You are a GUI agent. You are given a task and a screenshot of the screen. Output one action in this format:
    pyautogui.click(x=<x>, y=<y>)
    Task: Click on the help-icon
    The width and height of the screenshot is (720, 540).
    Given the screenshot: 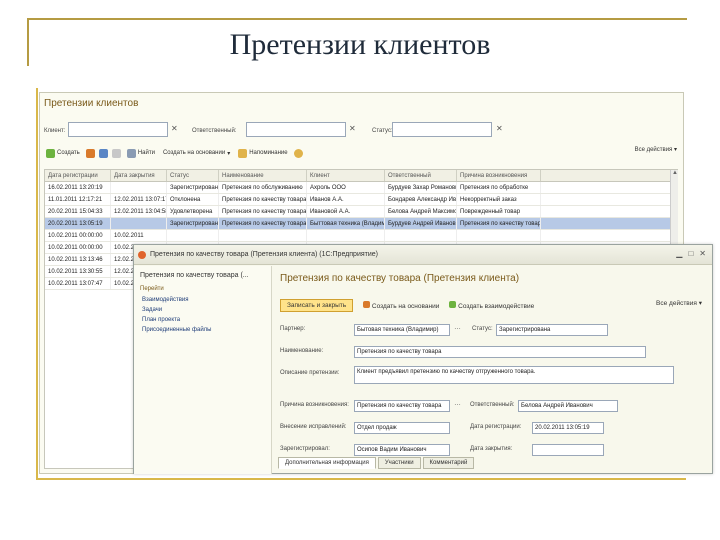 What is the action you would take?
    pyautogui.click(x=298, y=153)
    